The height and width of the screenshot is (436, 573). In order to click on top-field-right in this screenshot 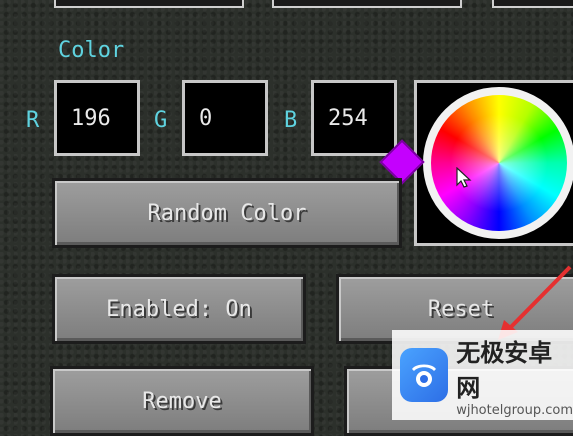, I will do `click(532, 4)`.